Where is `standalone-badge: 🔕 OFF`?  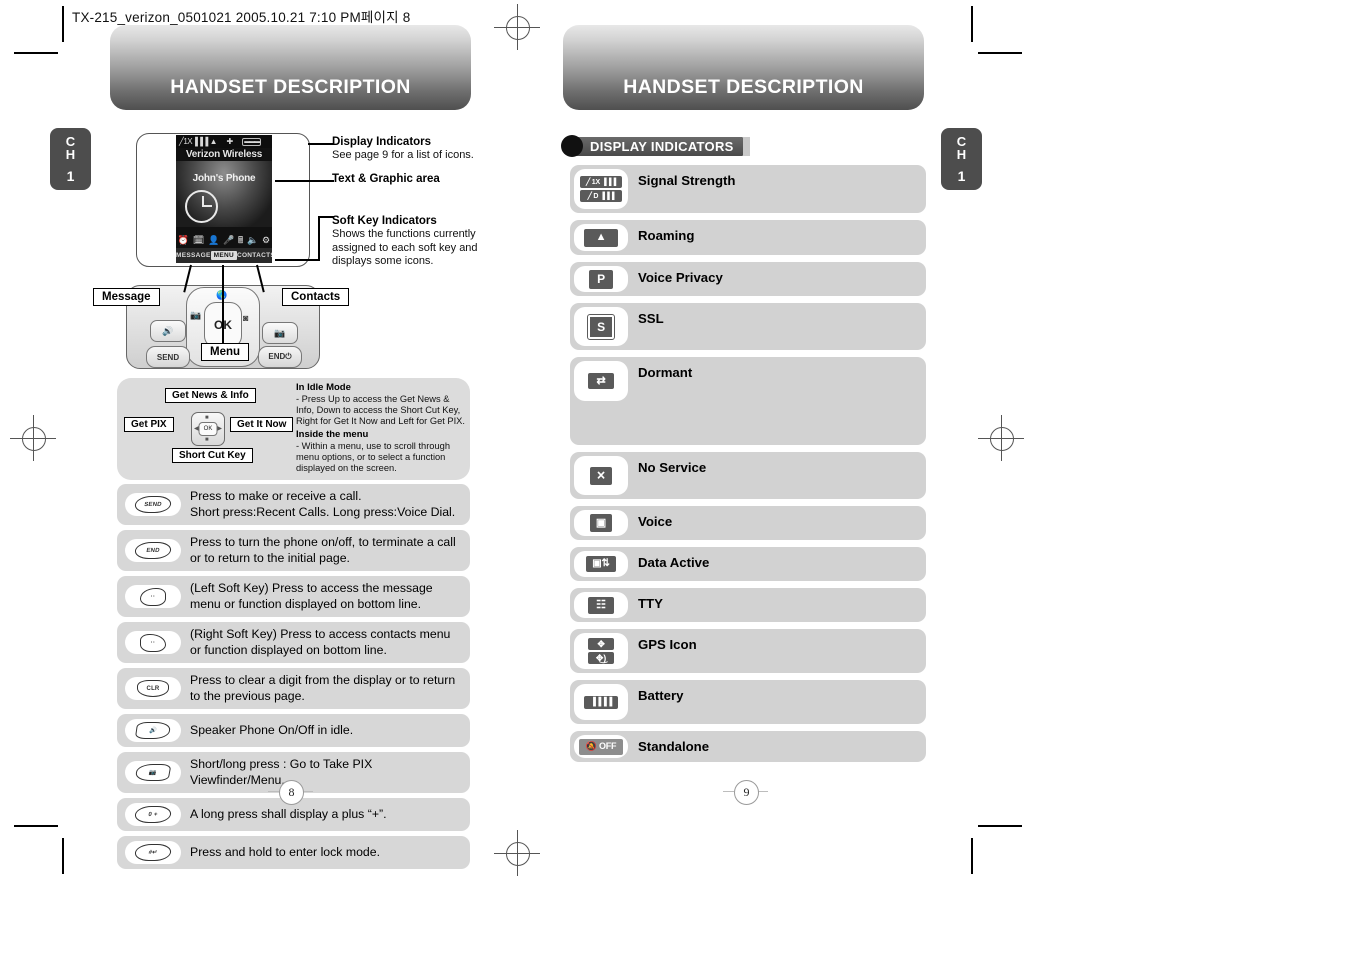
standalone-badge: 🔕 OFF is located at coordinates (601, 746).